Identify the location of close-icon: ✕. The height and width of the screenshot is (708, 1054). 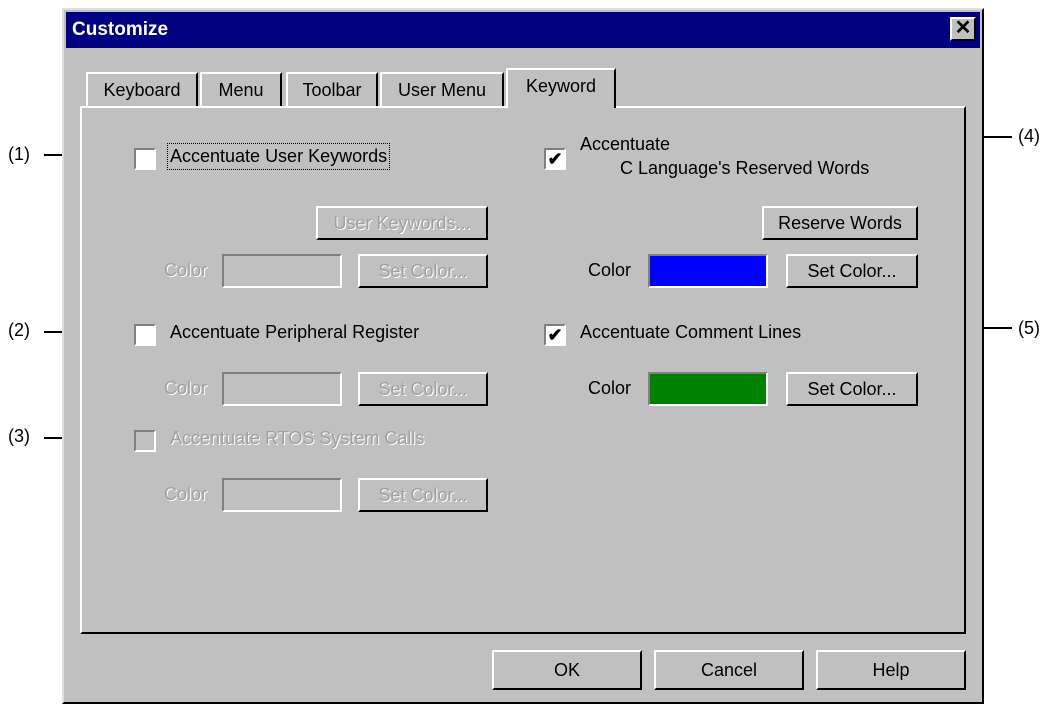
(963, 28).